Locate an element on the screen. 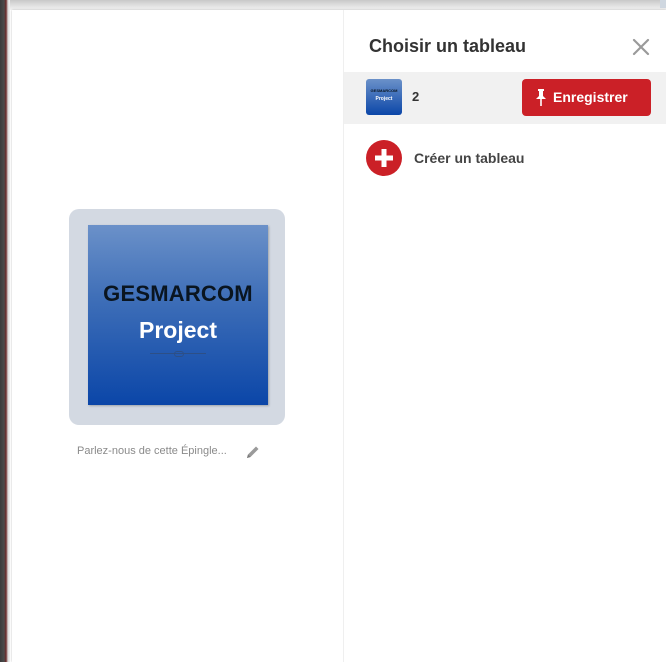  create-board-button: Créer un tableau is located at coordinates (494, 158).